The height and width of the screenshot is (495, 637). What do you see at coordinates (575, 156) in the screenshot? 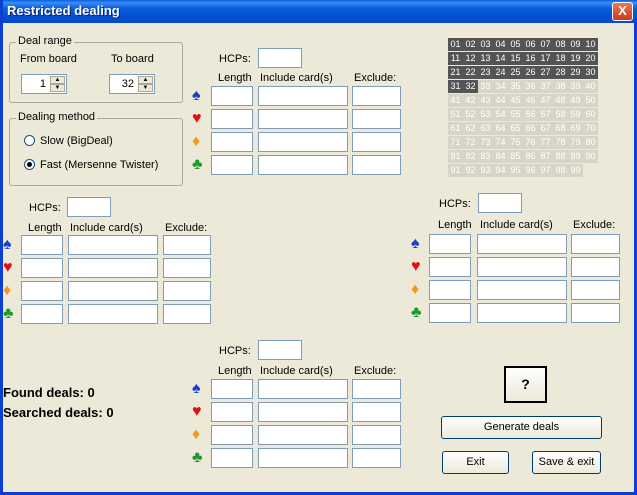
I see `board-cell: 89` at bounding box center [575, 156].